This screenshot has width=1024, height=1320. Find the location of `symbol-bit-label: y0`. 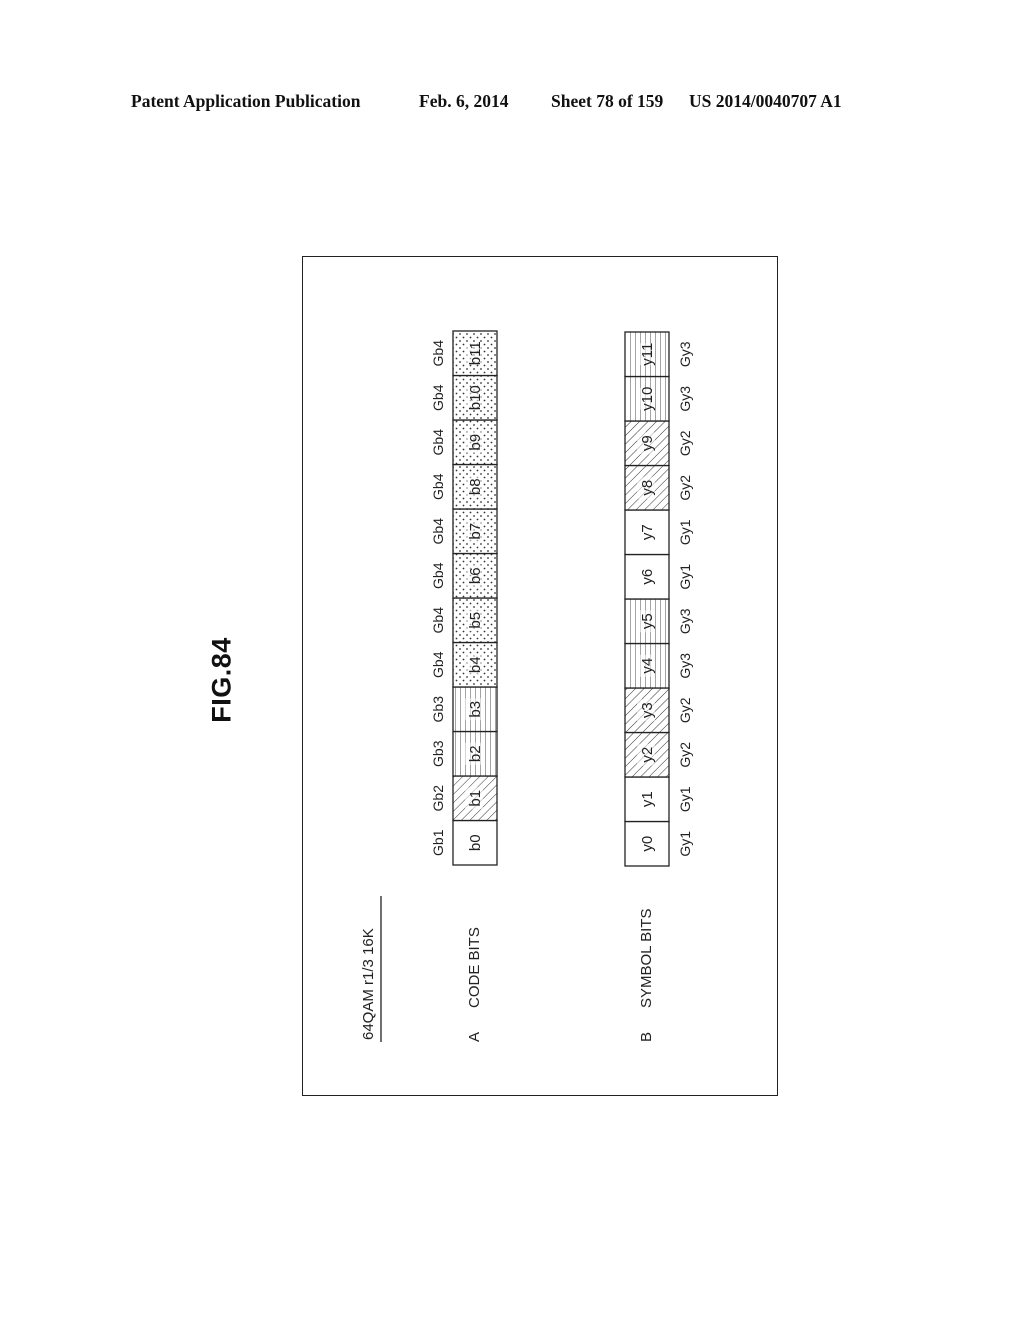

symbol-bit-label: y0 is located at coordinates (647, 844).